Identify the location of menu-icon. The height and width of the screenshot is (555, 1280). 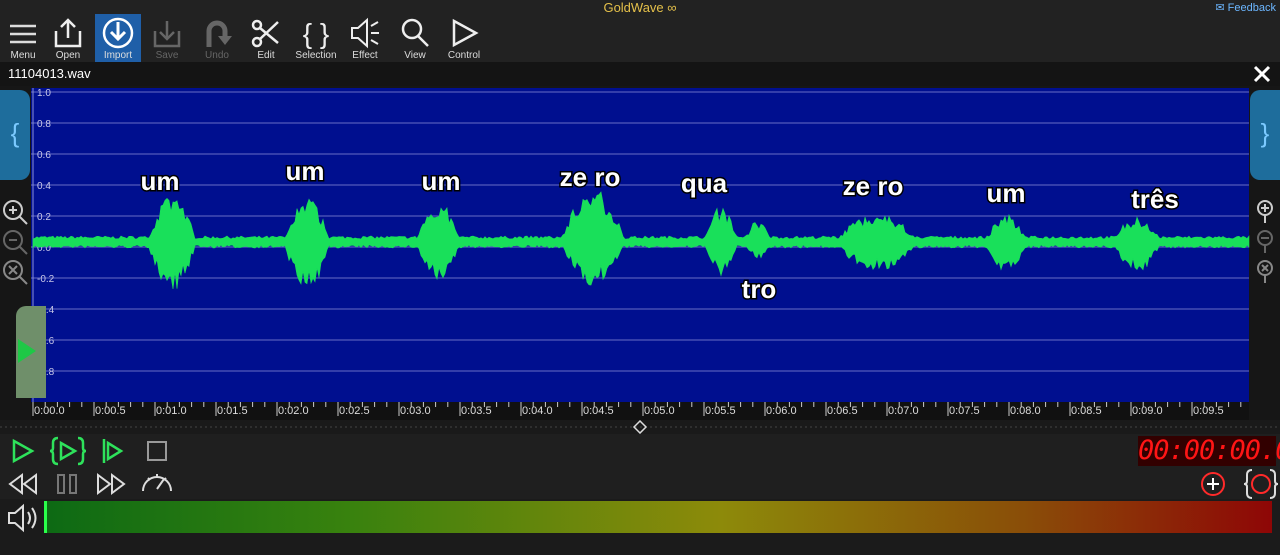
(23, 34).